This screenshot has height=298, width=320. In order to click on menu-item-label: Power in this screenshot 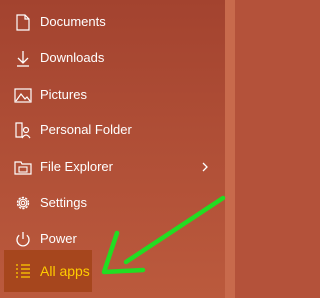, I will do `click(58, 238)`.